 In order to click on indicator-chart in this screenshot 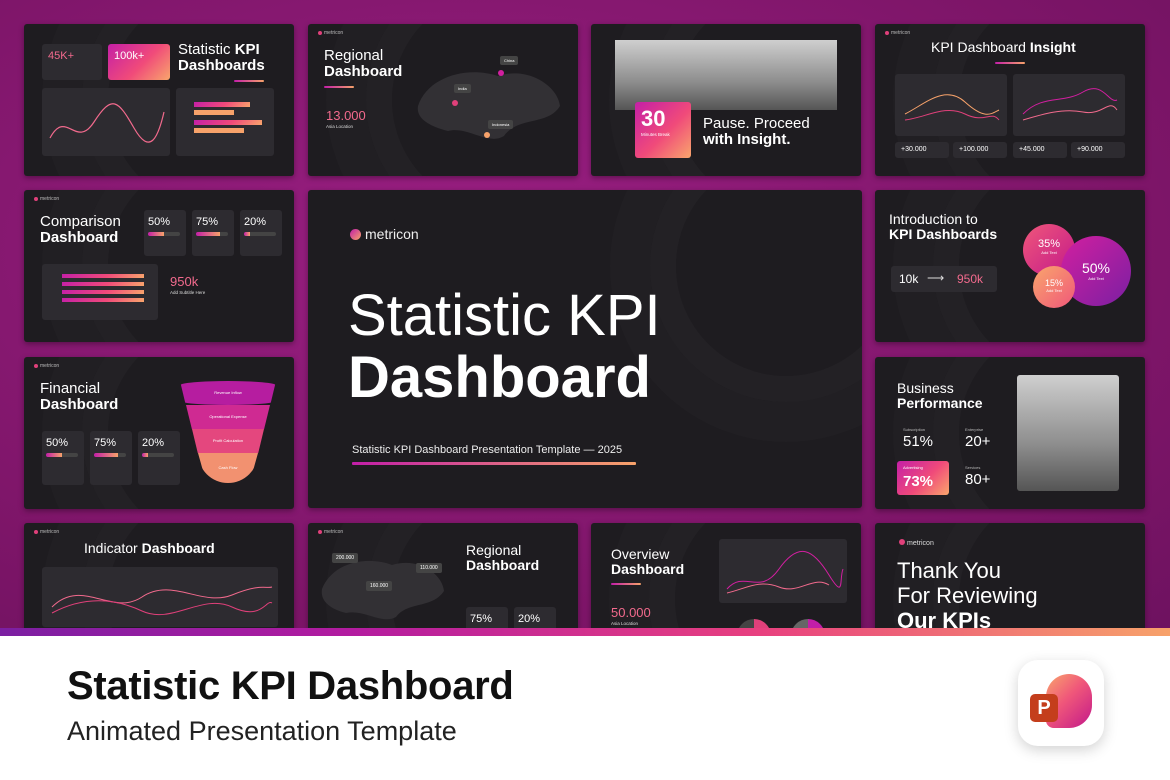, I will do `click(160, 597)`.